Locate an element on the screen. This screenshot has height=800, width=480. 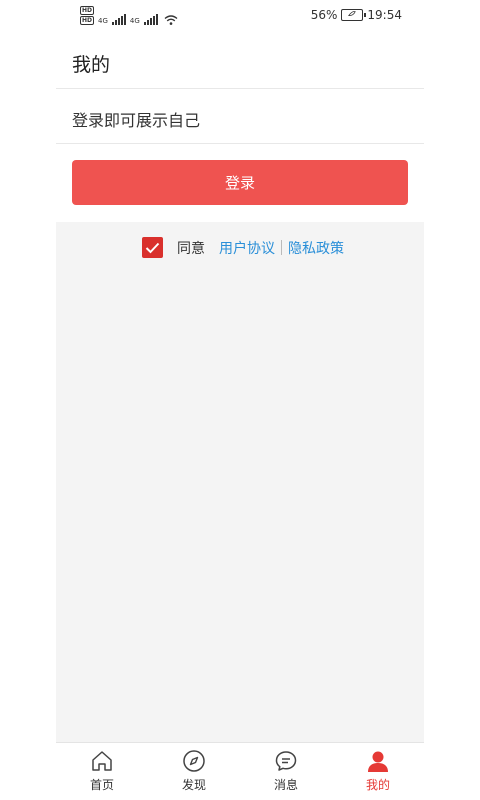
person-icon is located at coordinates (378, 761).